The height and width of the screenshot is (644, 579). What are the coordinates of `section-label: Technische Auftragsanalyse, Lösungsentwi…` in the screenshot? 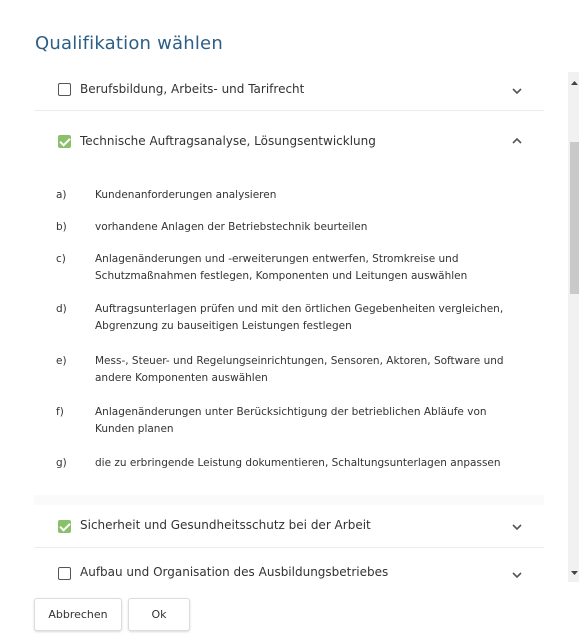 It's located at (228, 141).